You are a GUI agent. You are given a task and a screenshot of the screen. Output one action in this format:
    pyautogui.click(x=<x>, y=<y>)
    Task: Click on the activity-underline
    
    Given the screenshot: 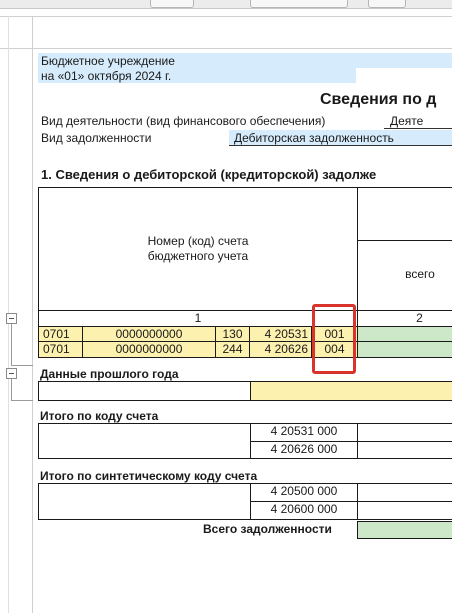 What is the action you would take?
    pyautogui.click(x=418, y=128)
    